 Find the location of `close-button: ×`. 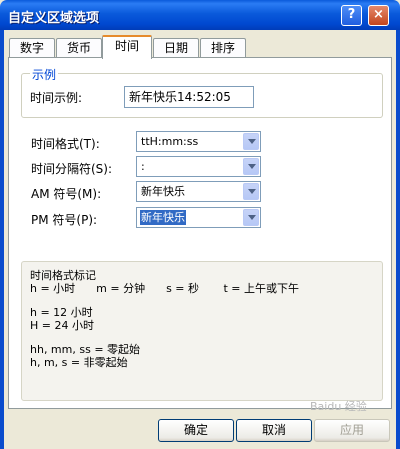

close-button: × is located at coordinates (378, 15).